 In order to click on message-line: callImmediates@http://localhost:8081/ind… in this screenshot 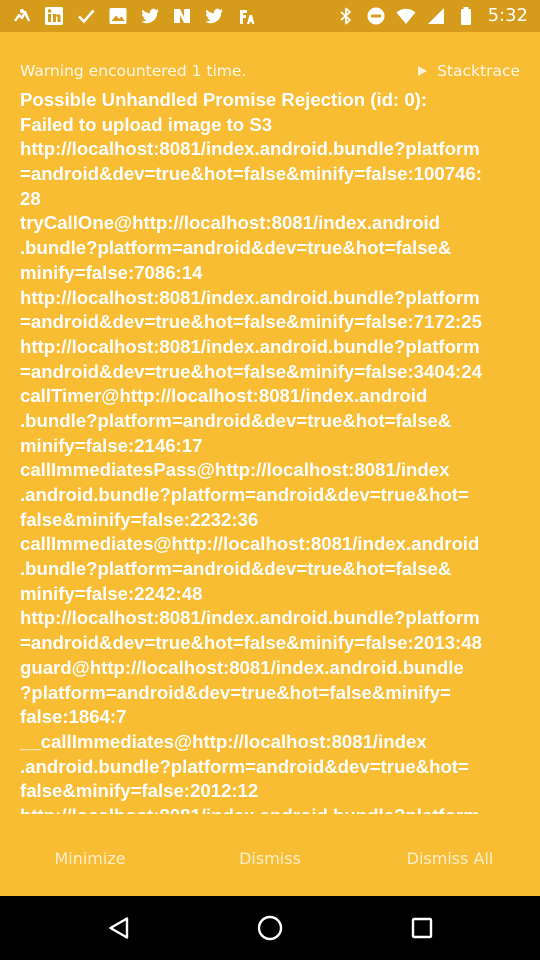, I will do `click(250, 544)`.